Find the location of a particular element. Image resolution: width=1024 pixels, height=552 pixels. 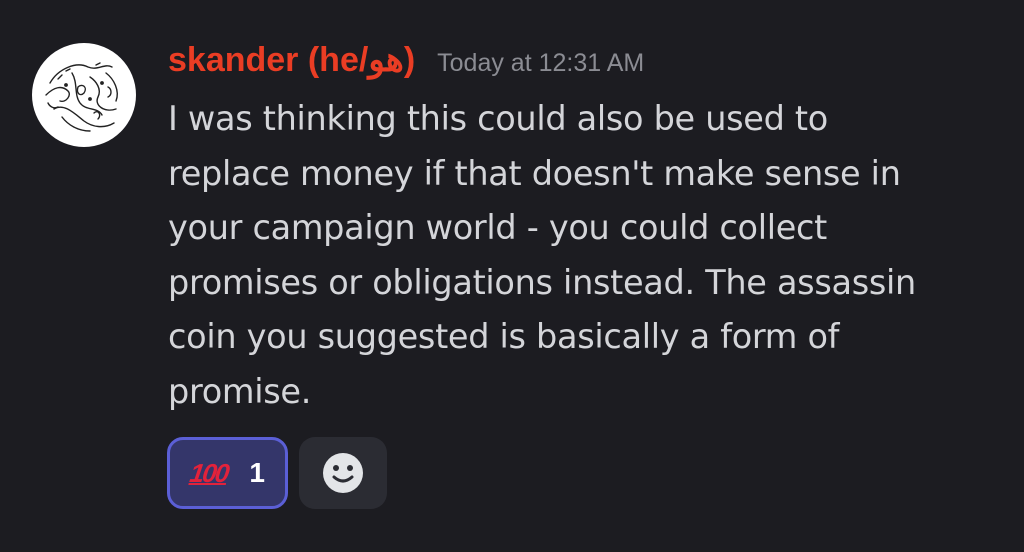

message-header: skander (he/هو) Today at 12:31 AM is located at coordinates (406, 65).